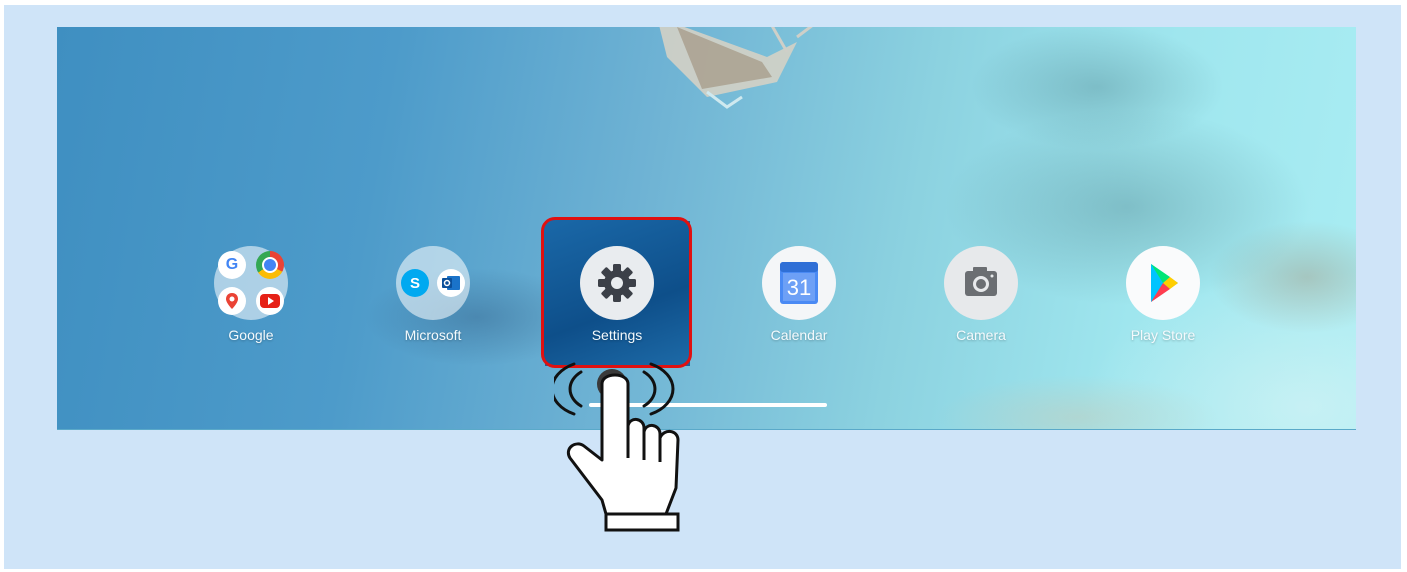  I want to click on skype-icon: S, so click(415, 283).